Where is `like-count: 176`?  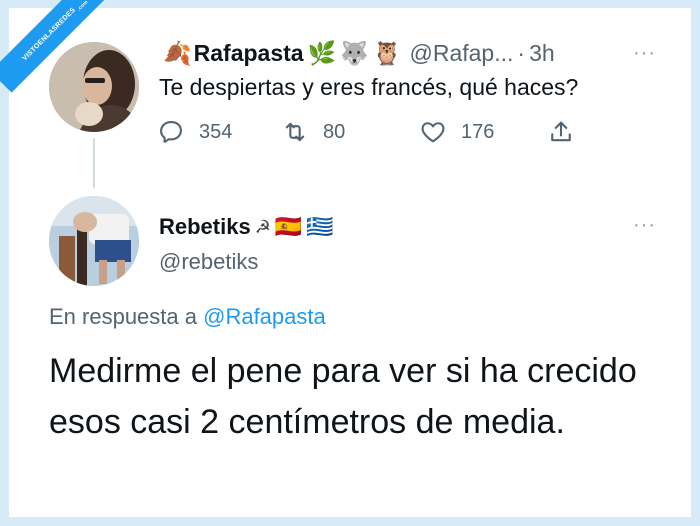
like-count: 176 is located at coordinates (478, 131).